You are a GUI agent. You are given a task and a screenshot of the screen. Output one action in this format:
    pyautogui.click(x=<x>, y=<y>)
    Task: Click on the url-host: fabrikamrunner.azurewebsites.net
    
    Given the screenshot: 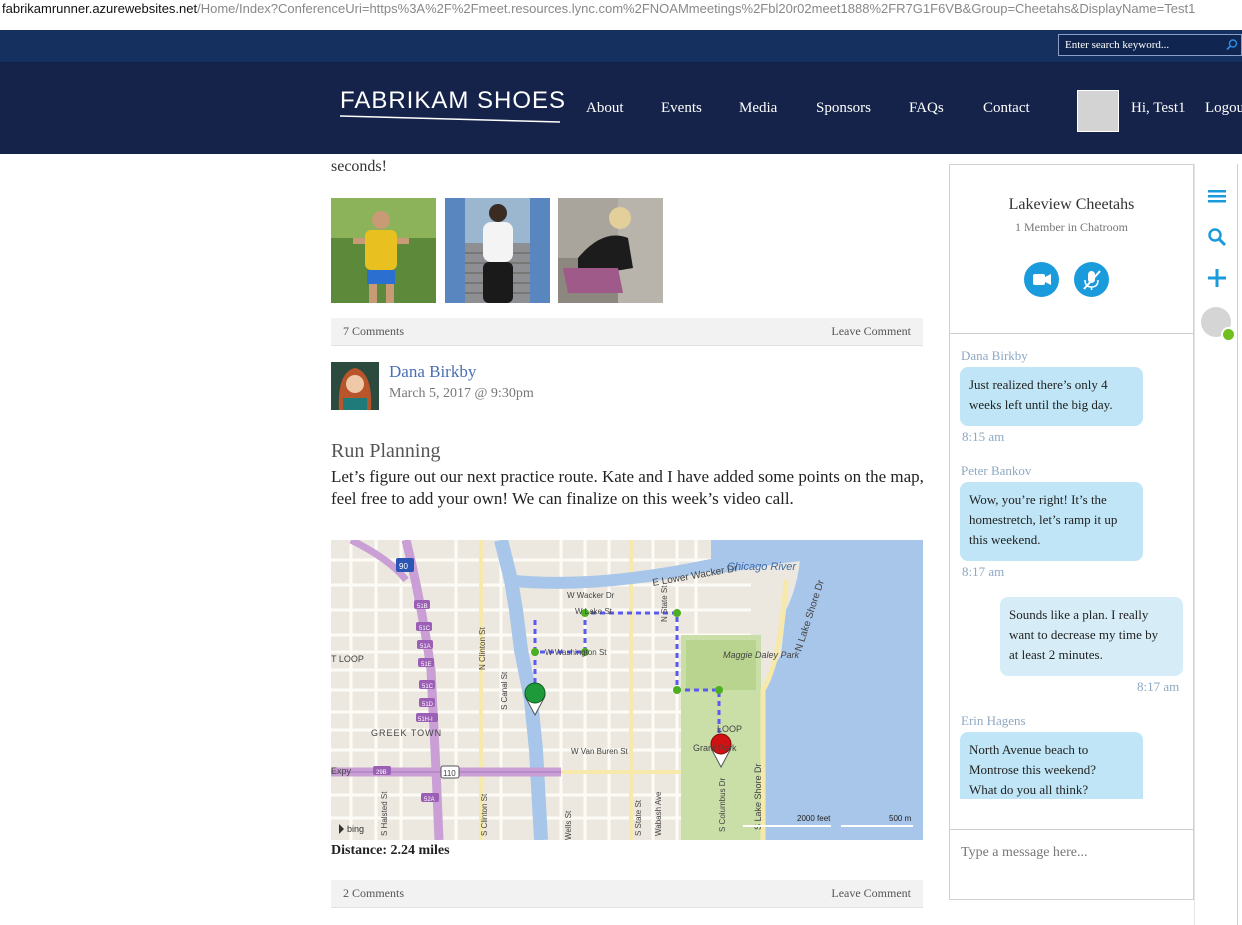 What is the action you would take?
    pyautogui.click(x=100, y=8)
    